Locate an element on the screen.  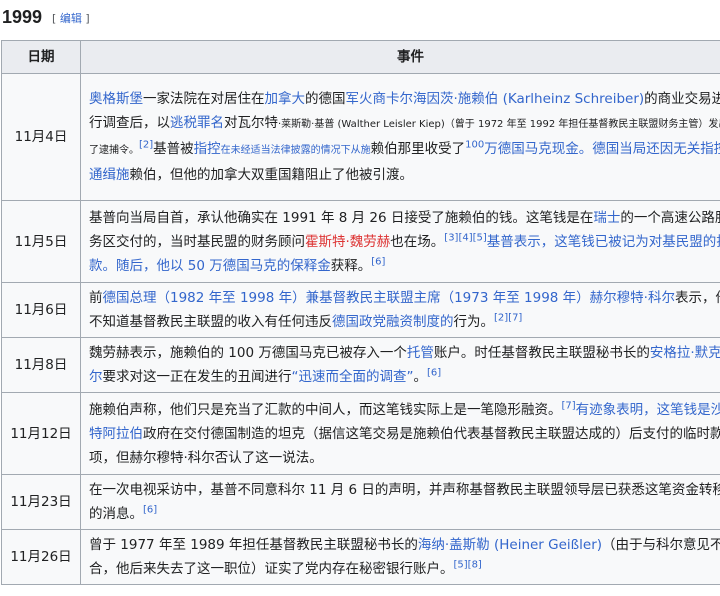
event-text: 对瓦尔特 is located at coordinates (251, 123).